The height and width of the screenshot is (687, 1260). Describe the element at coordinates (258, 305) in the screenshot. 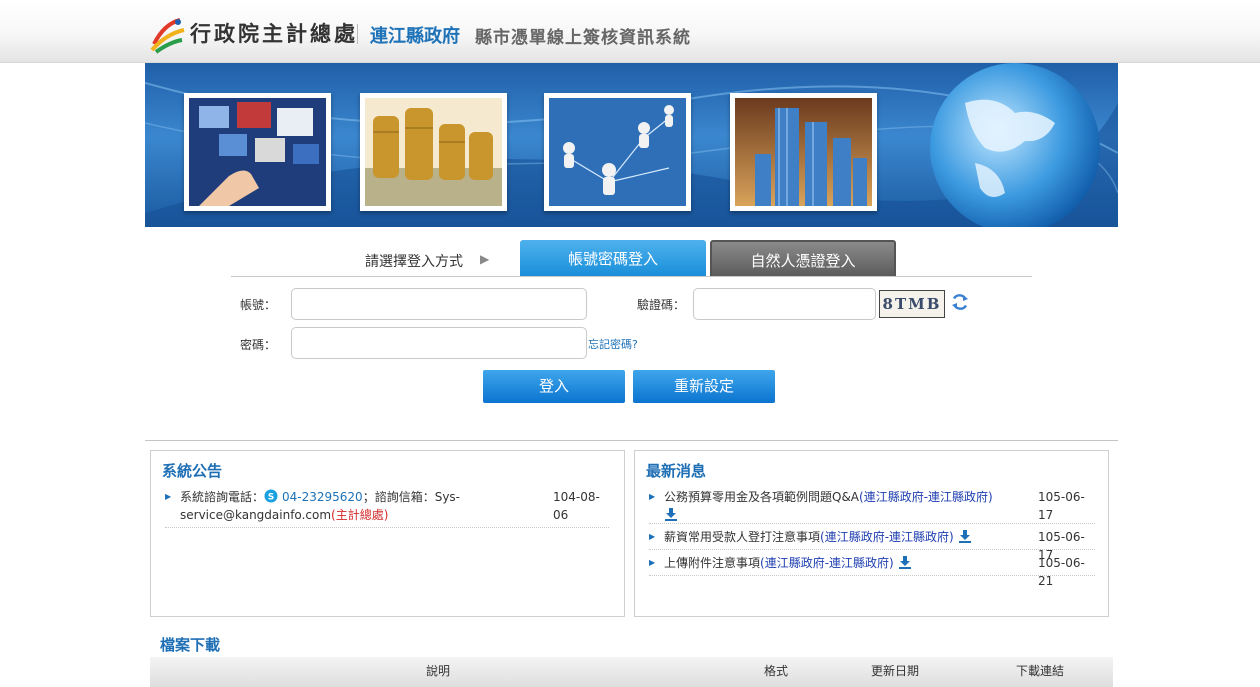

I see `account-label: 帳號：` at that location.